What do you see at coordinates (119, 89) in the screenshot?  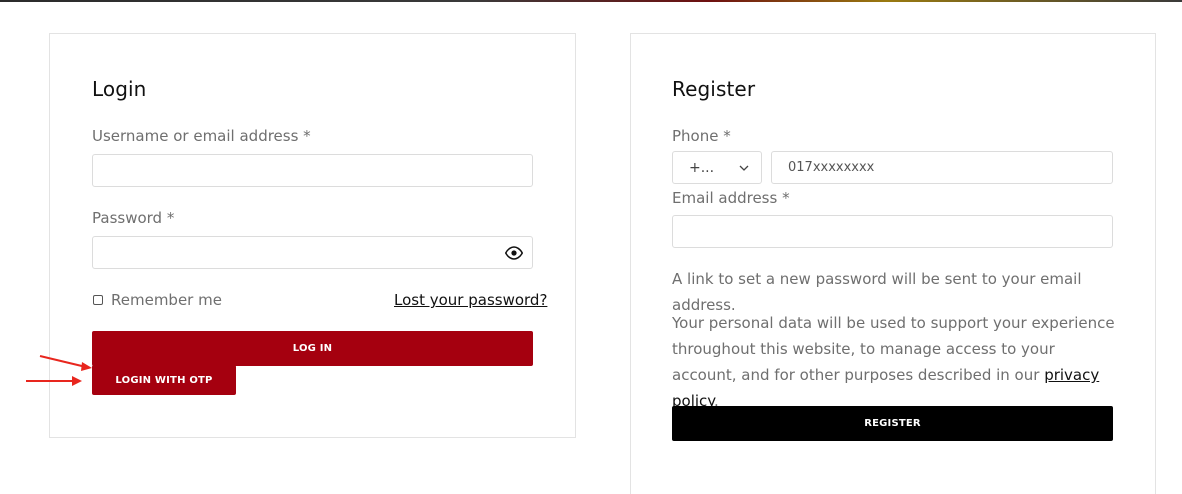 I see `login-title: Login` at bounding box center [119, 89].